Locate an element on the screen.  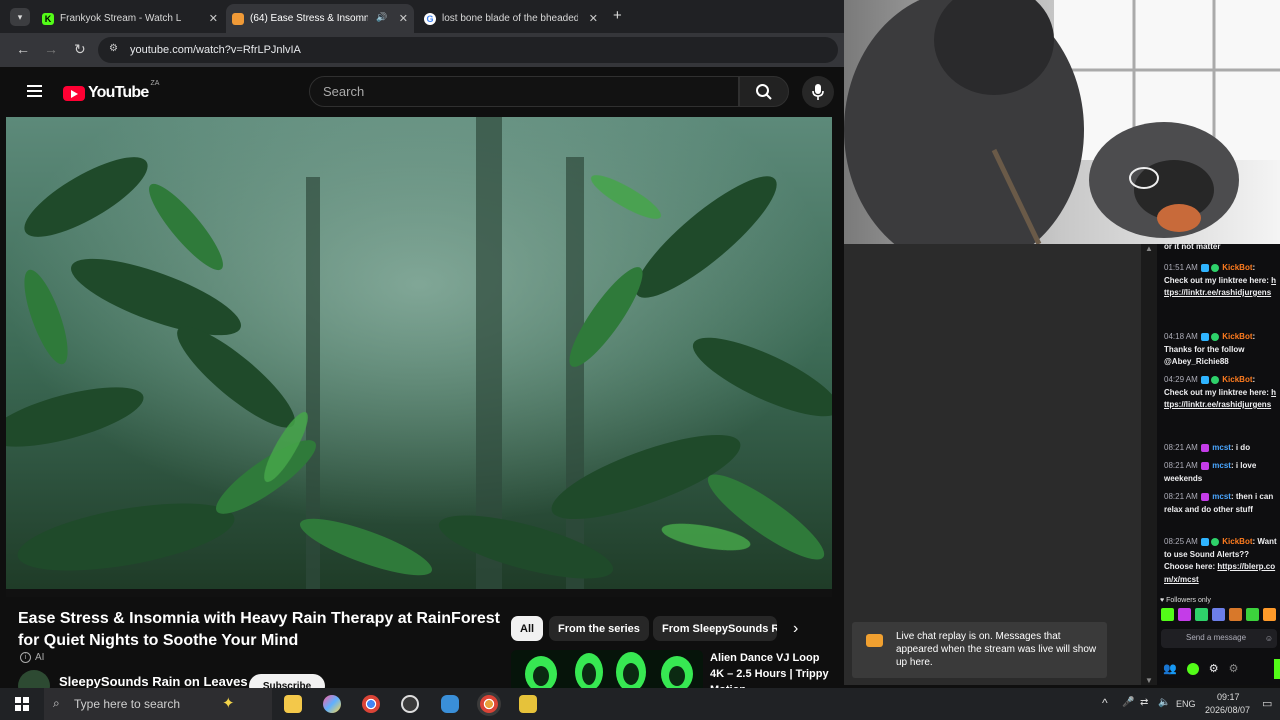
chat-timestamp: 04:29 AM is located at coordinates (1181, 379).